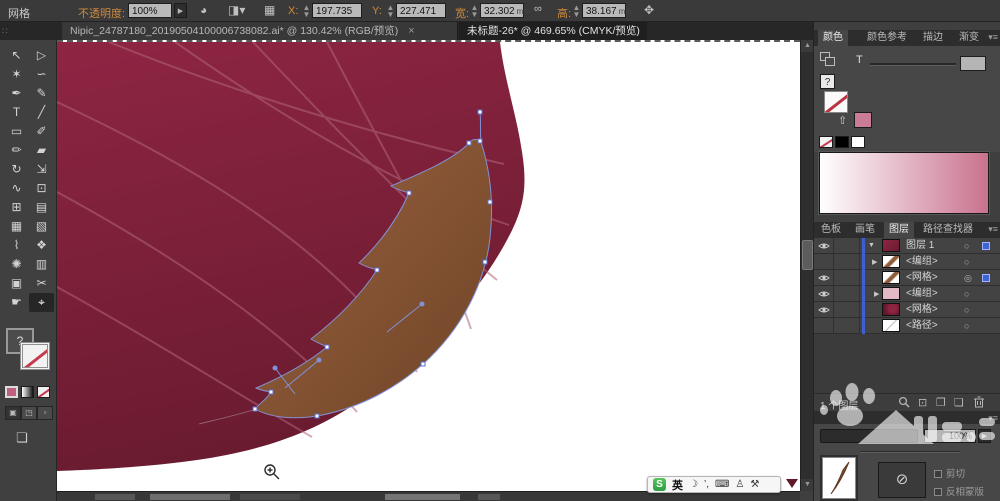 This screenshot has width=1000, height=501. I want to click on scale-tool: ⇲, so click(41, 169).